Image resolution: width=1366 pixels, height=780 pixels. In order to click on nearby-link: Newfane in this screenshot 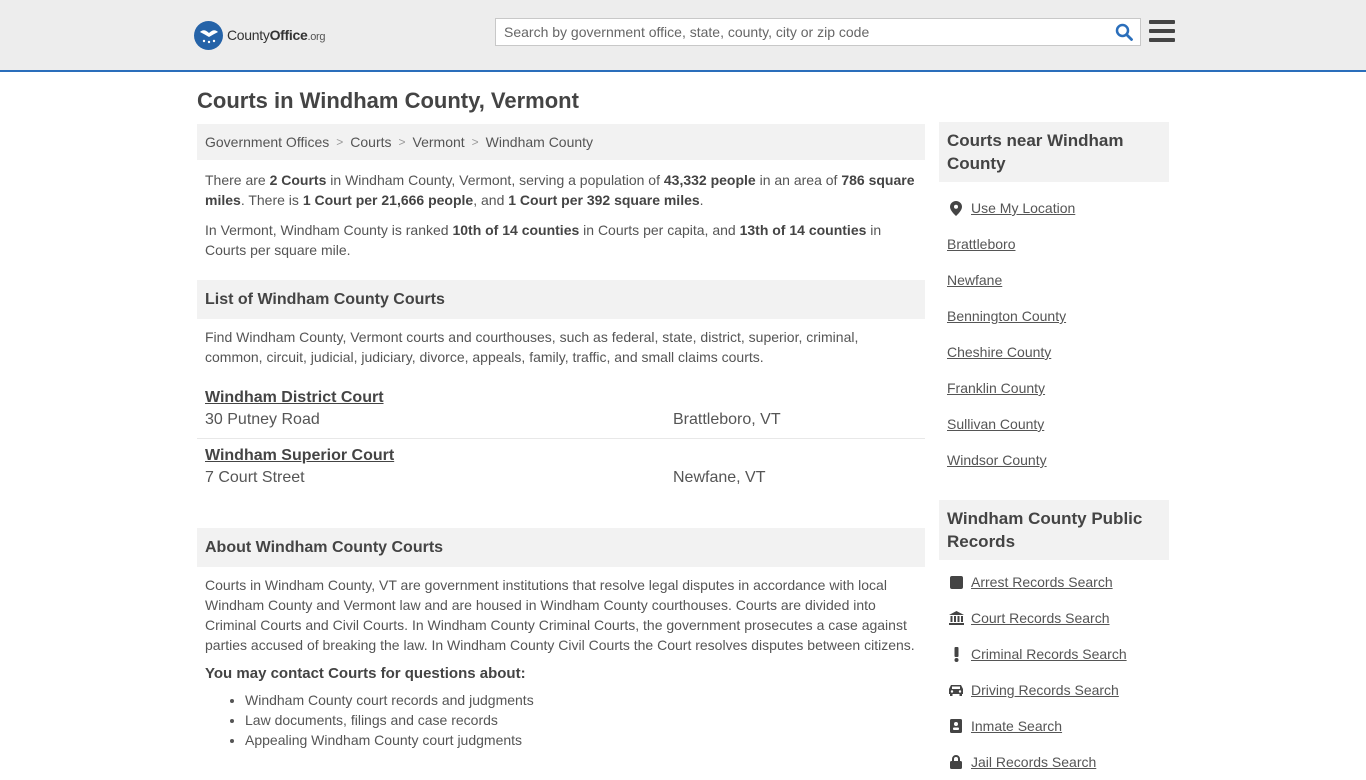, I will do `click(974, 280)`.